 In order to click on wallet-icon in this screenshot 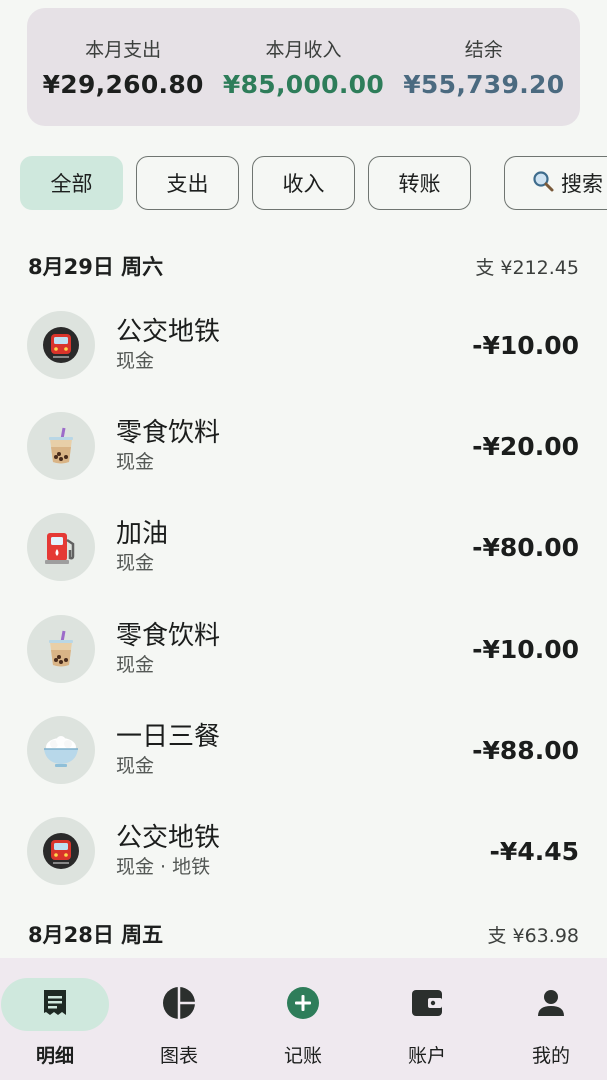, I will do `click(427, 1005)`.